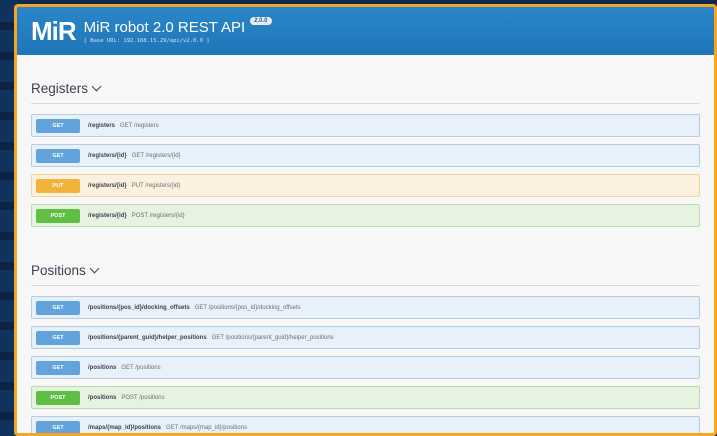 This screenshot has height=436, width=717. Describe the element at coordinates (365, 185) in the screenshot. I see `operation-row: PUT /registers/{id} PUT /registers/{id}` at that location.